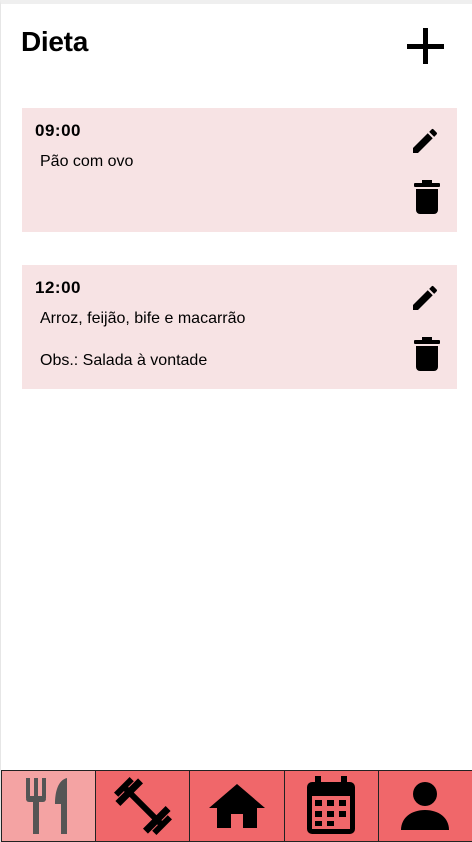 The height and width of the screenshot is (842, 472). What do you see at coordinates (46, 806) in the screenshot?
I see `fork-knife-icon` at bounding box center [46, 806].